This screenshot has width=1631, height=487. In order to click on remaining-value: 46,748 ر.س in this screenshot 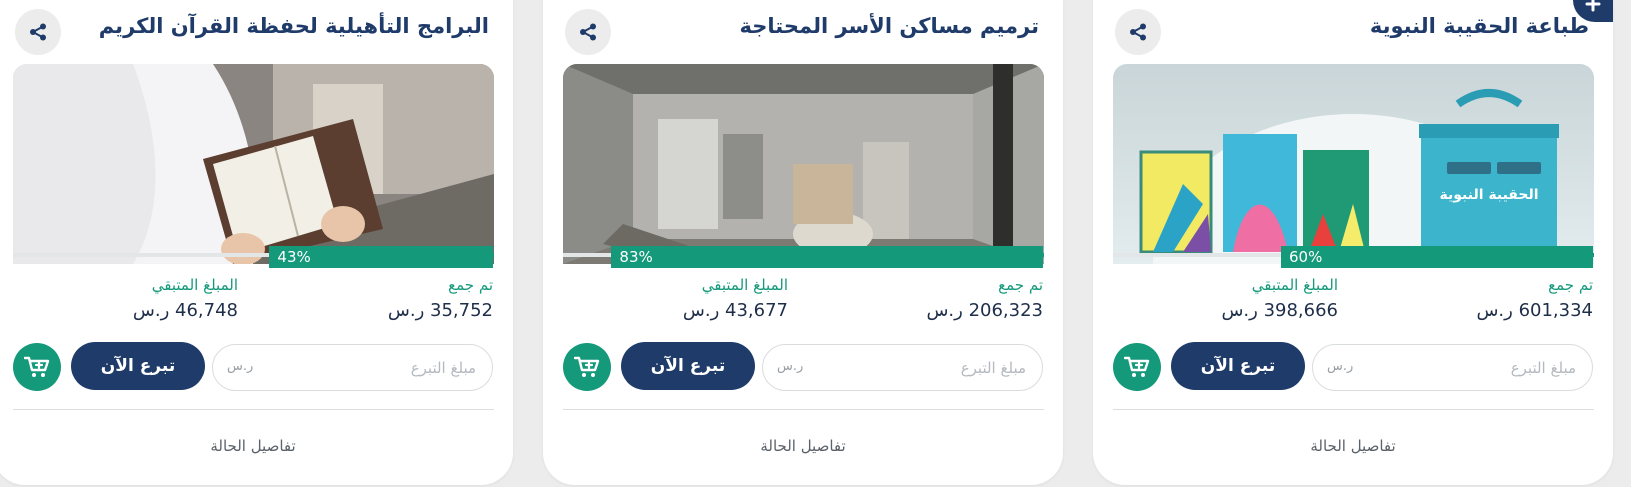, I will do `click(185, 310)`.